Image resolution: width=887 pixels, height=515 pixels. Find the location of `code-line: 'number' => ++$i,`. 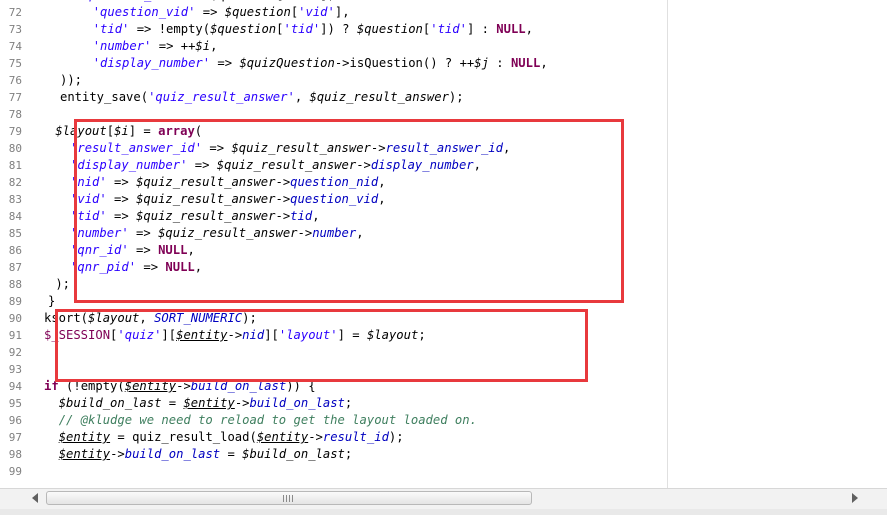

code-line: 'number' => ++$i, is located at coordinates (148, 46).